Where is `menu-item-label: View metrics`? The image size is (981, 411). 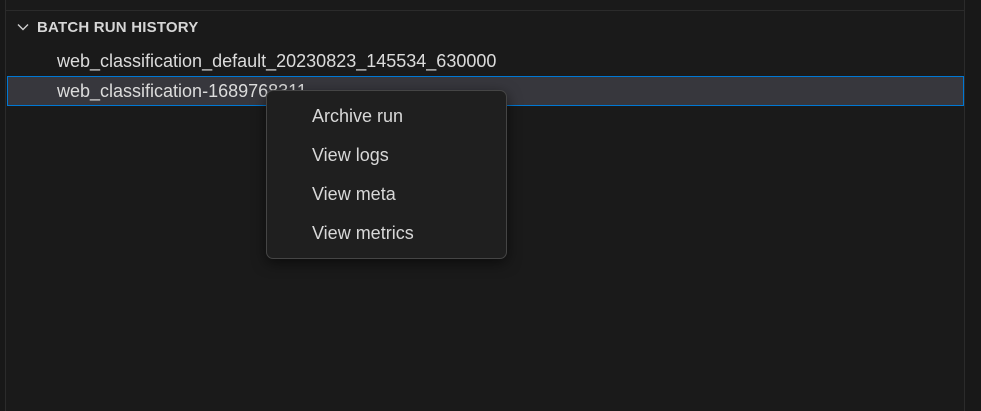
menu-item-label: View metrics is located at coordinates (363, 233).